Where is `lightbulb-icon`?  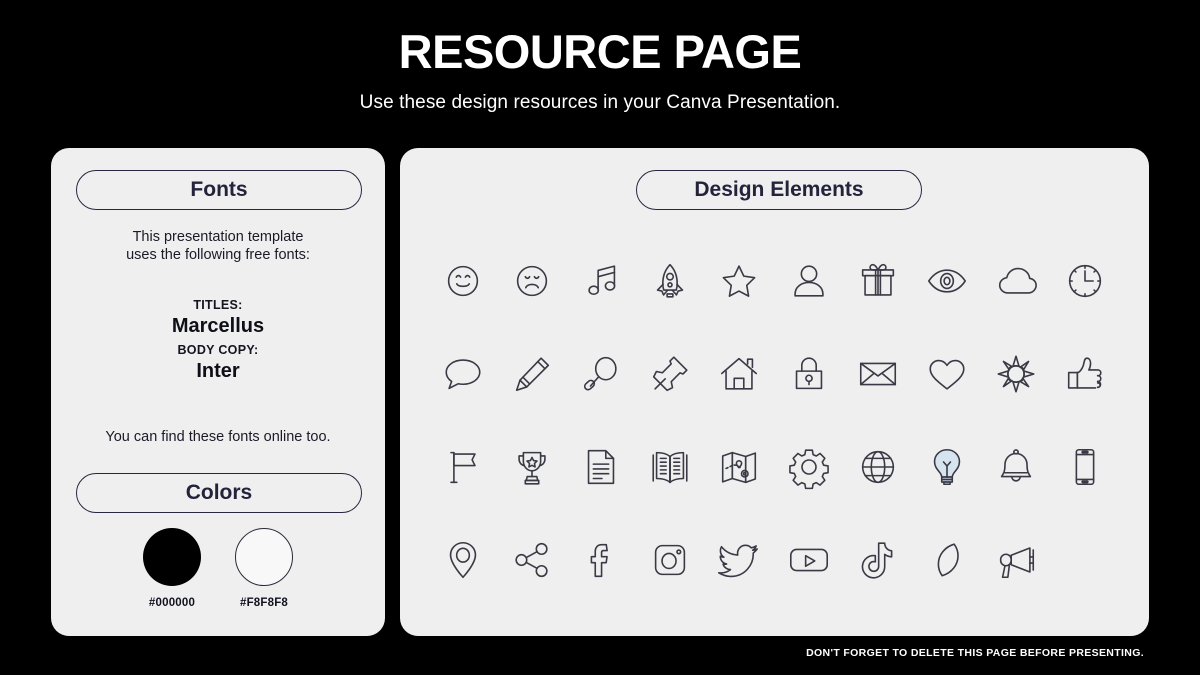 lightbulb-icon is located at coordinates (947, 467).